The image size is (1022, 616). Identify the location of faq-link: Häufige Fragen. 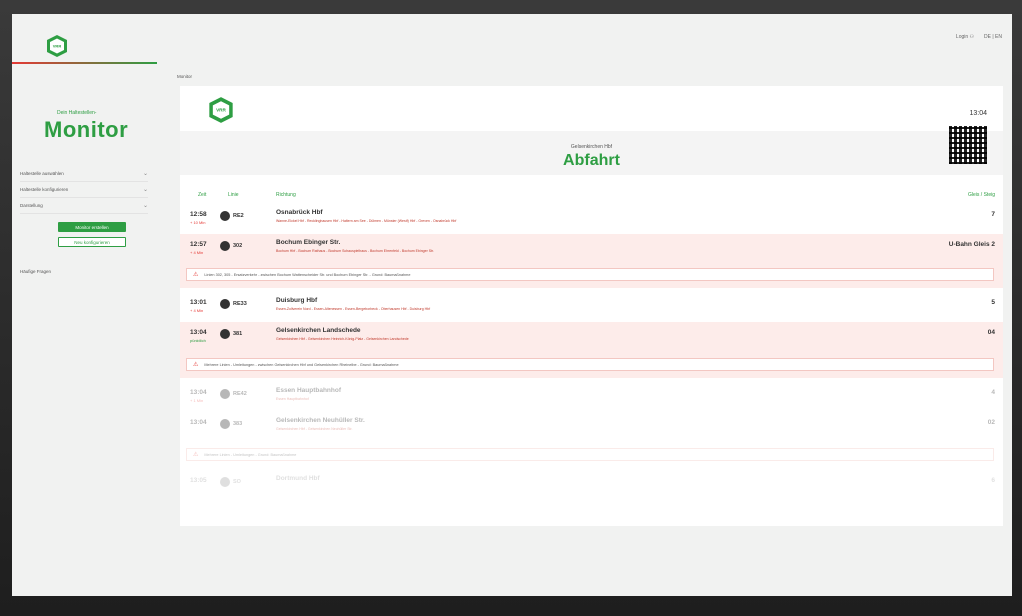
(35, 271).